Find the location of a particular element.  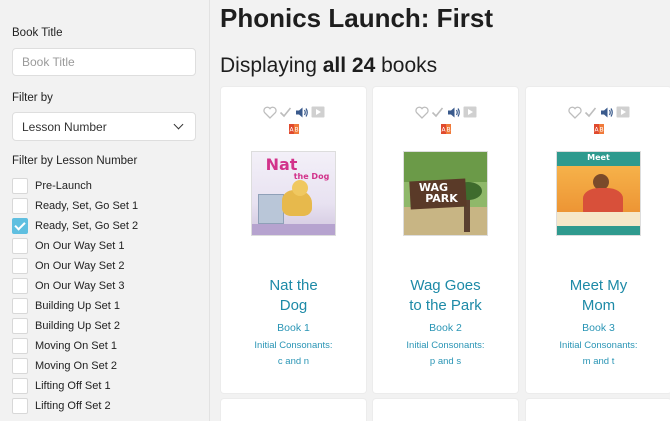

lesson-option-building-up-2: Building Up Set 2 is located at coordinates (107, 326).